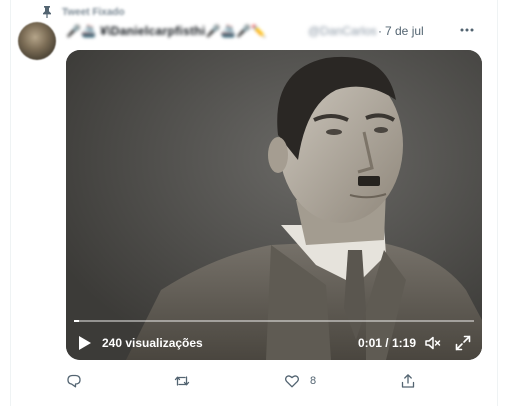  I want to click on retweet-button, so click(182, 381).